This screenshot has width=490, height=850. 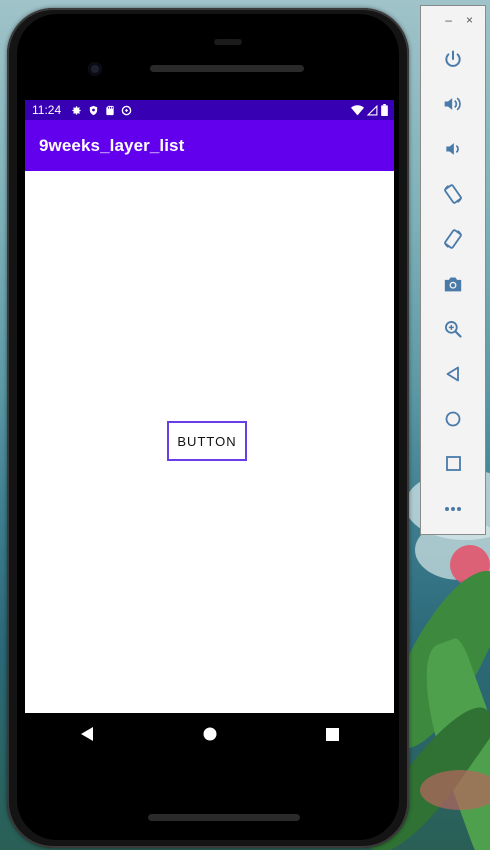 I want to click on toolbar-overview-button, so click(x=453, y=463).